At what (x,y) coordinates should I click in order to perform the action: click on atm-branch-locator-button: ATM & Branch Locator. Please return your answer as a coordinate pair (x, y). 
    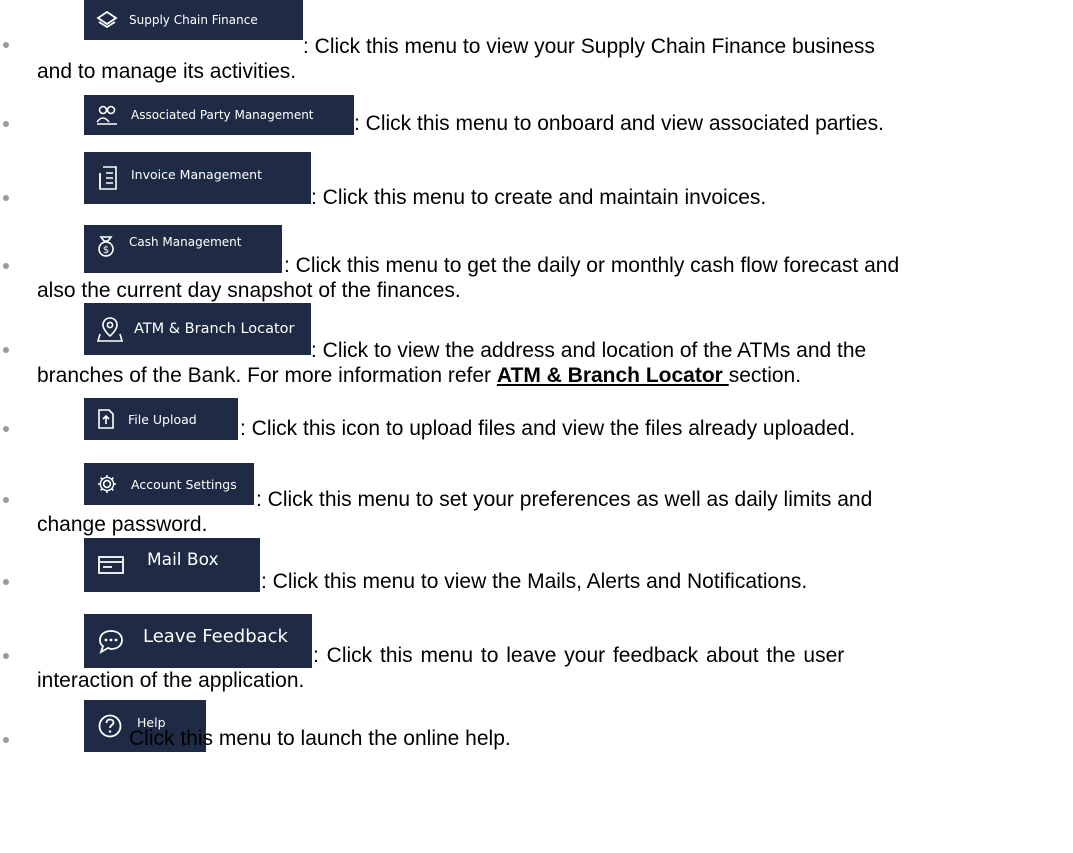
    Looking at the image, I should click on (197, 329).